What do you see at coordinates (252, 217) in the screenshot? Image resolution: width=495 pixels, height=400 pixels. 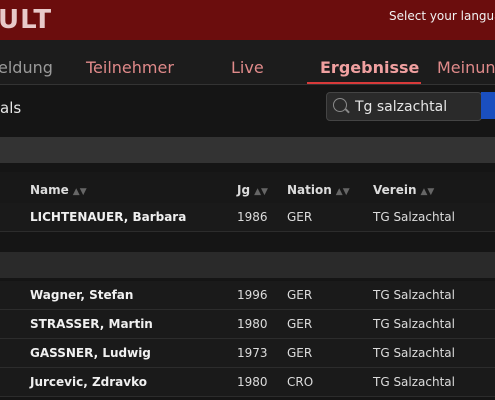 I see `birth-year: 1986` at bounding box center [252, 217].